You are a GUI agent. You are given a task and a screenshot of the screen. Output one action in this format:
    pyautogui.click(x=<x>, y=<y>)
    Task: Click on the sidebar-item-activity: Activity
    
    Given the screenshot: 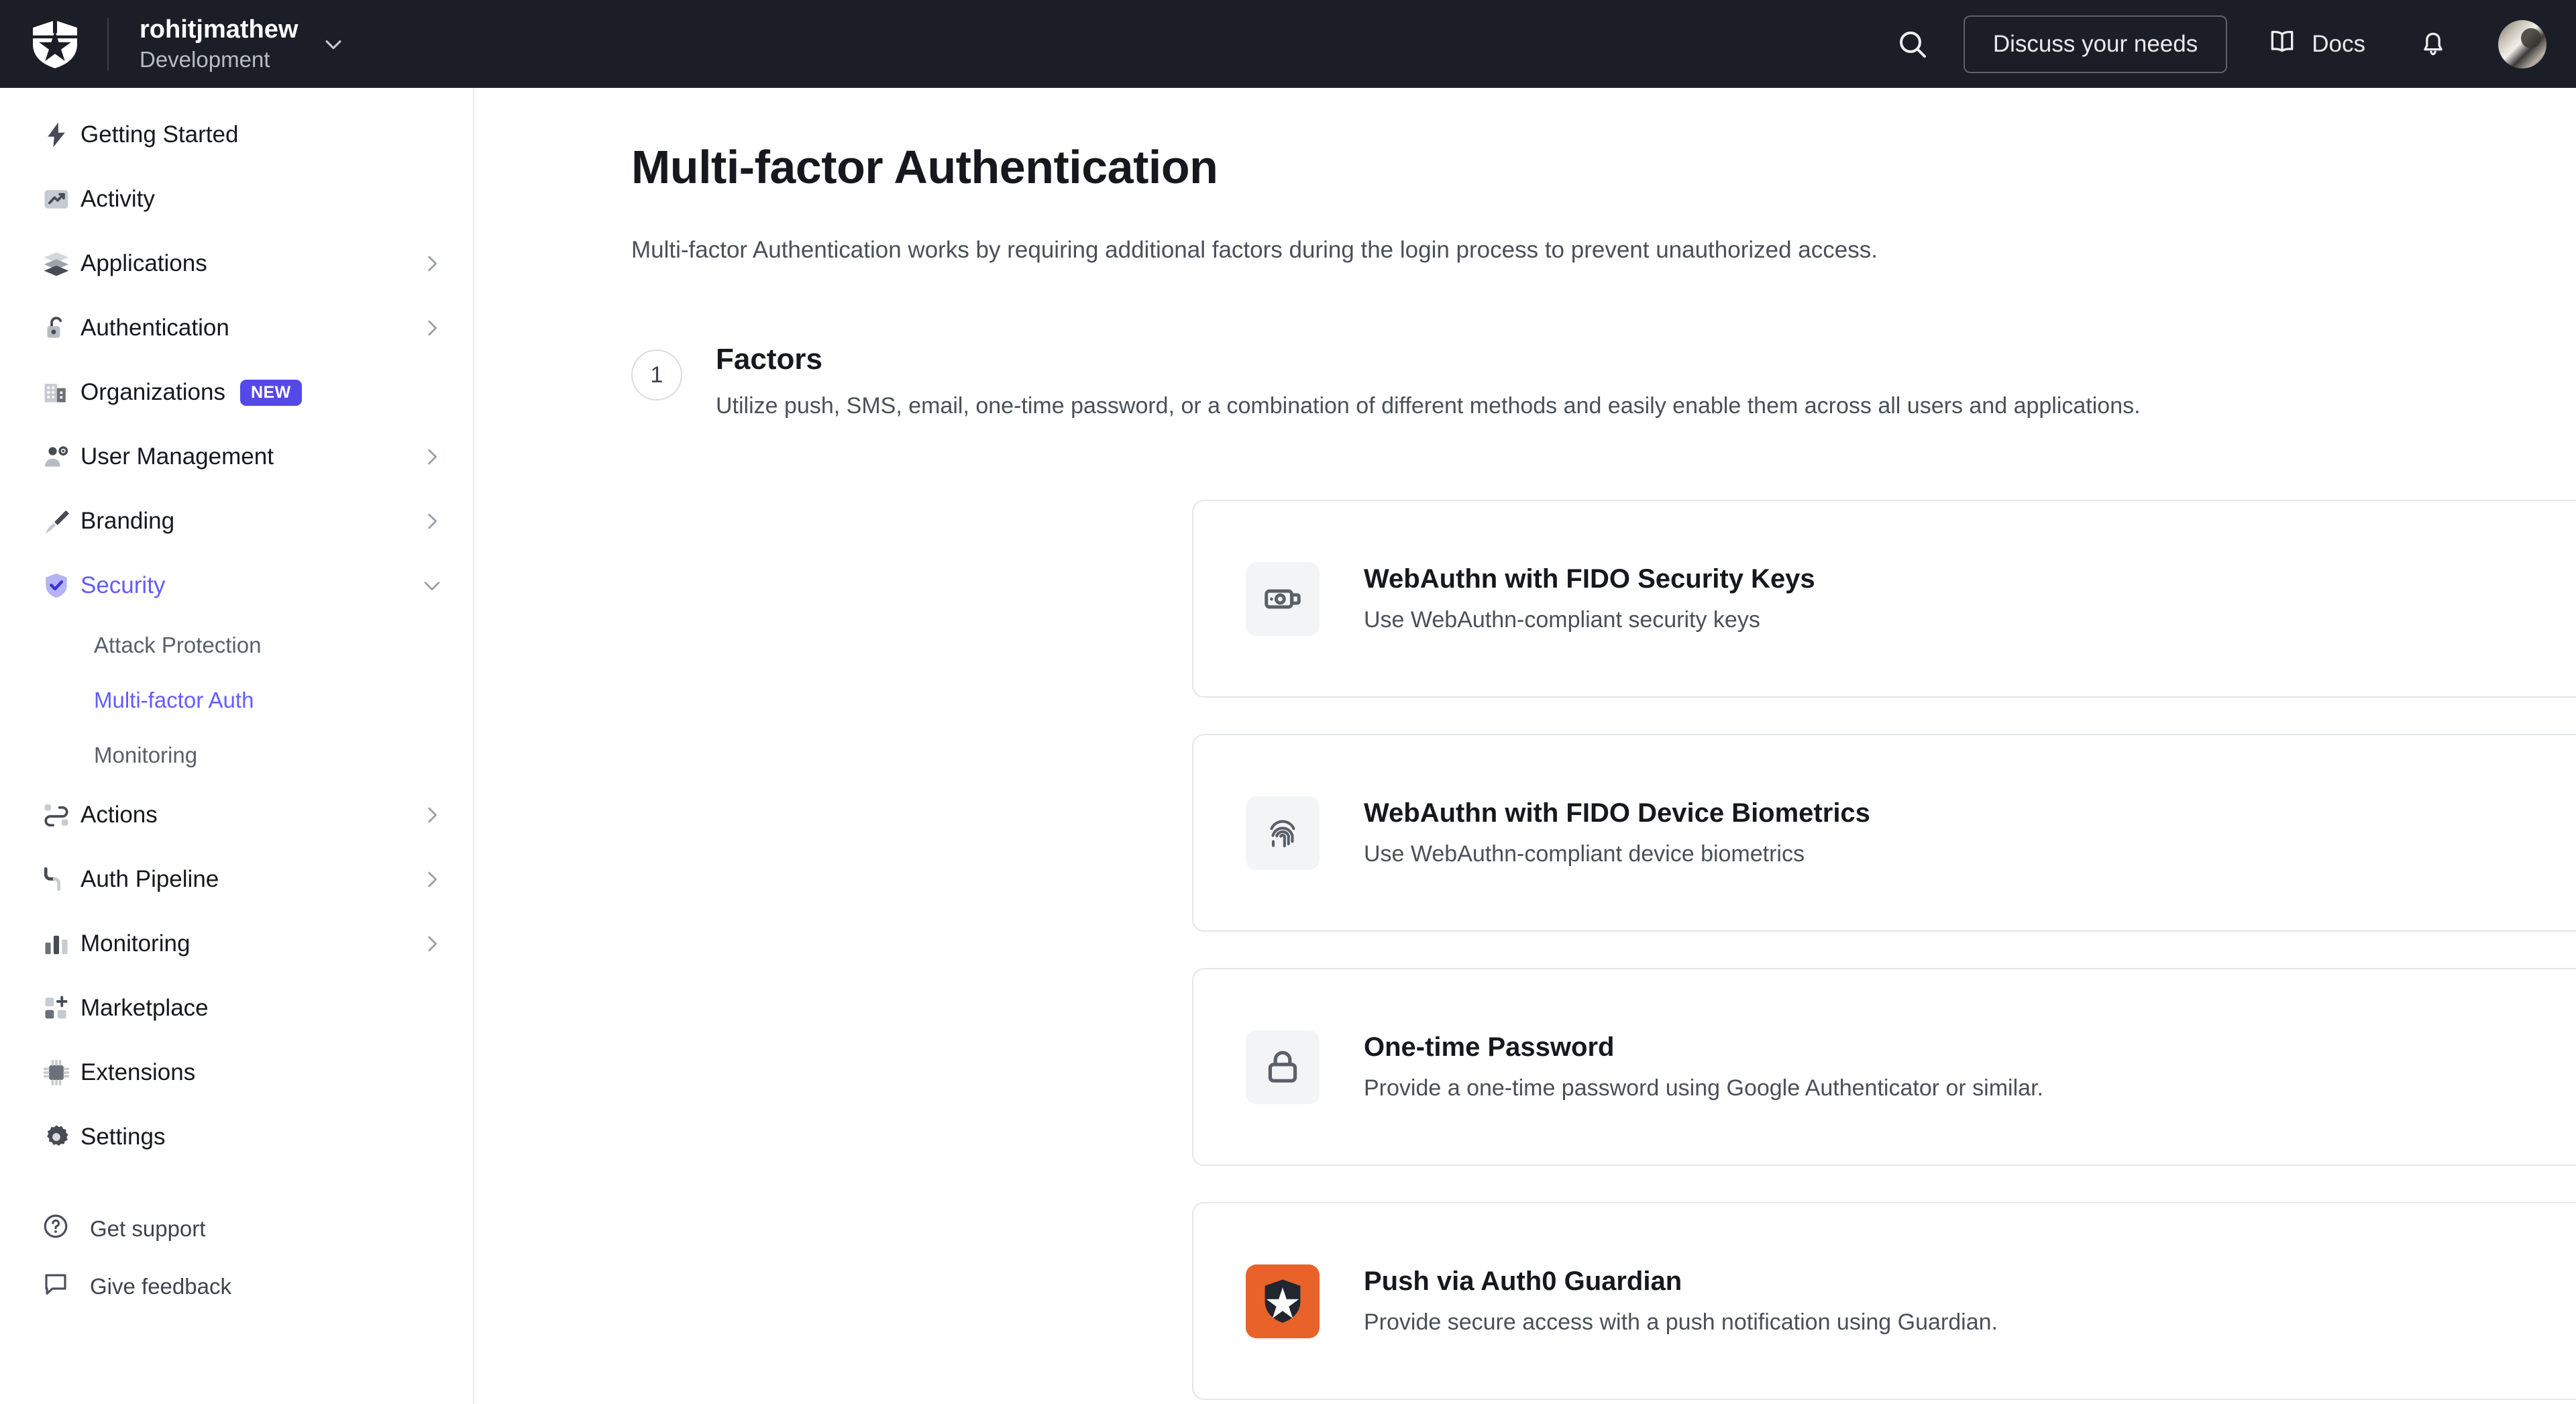 What is the action you would take?
    pyautogui.click(x=236, y=199)
    